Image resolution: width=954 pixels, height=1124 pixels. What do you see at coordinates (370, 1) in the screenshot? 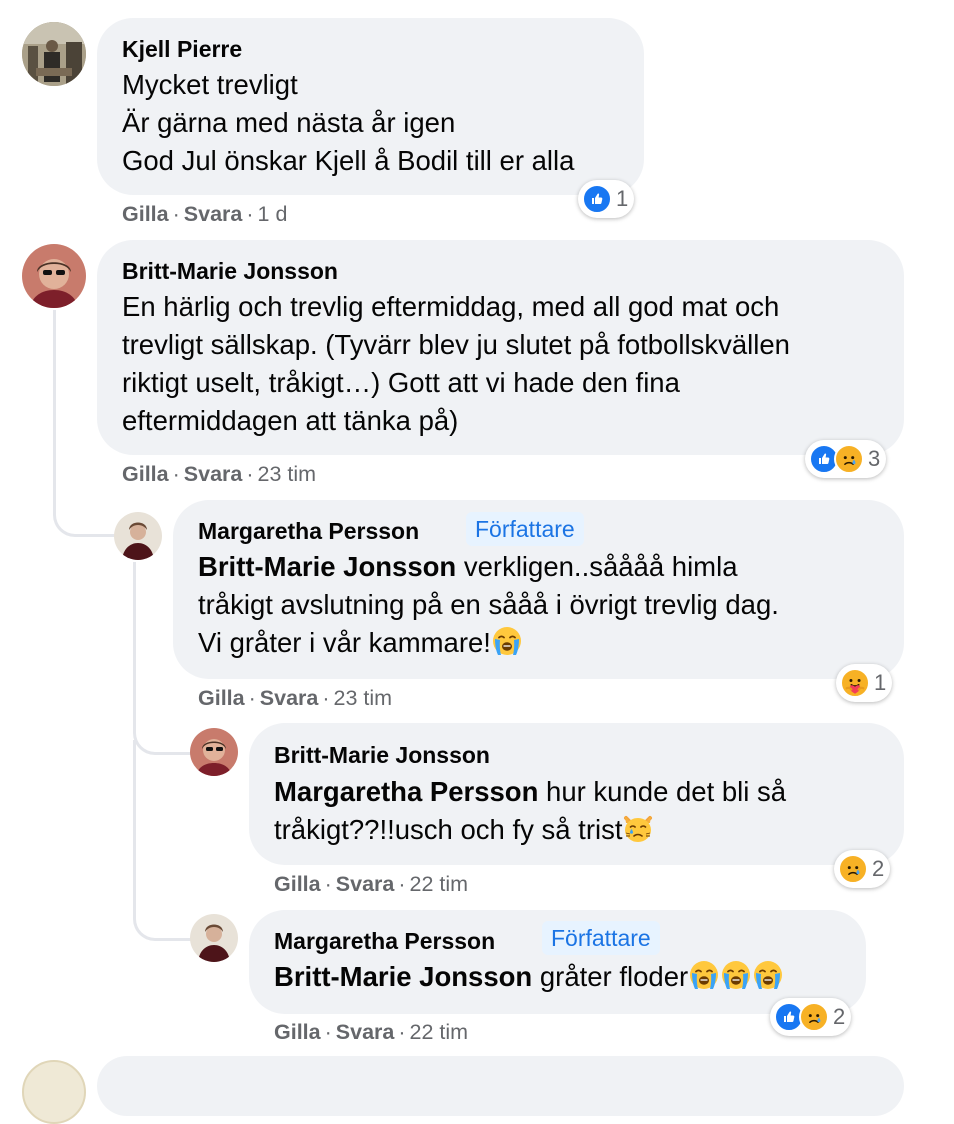
I see `cut-off-text` at bounding box center [370, 1].